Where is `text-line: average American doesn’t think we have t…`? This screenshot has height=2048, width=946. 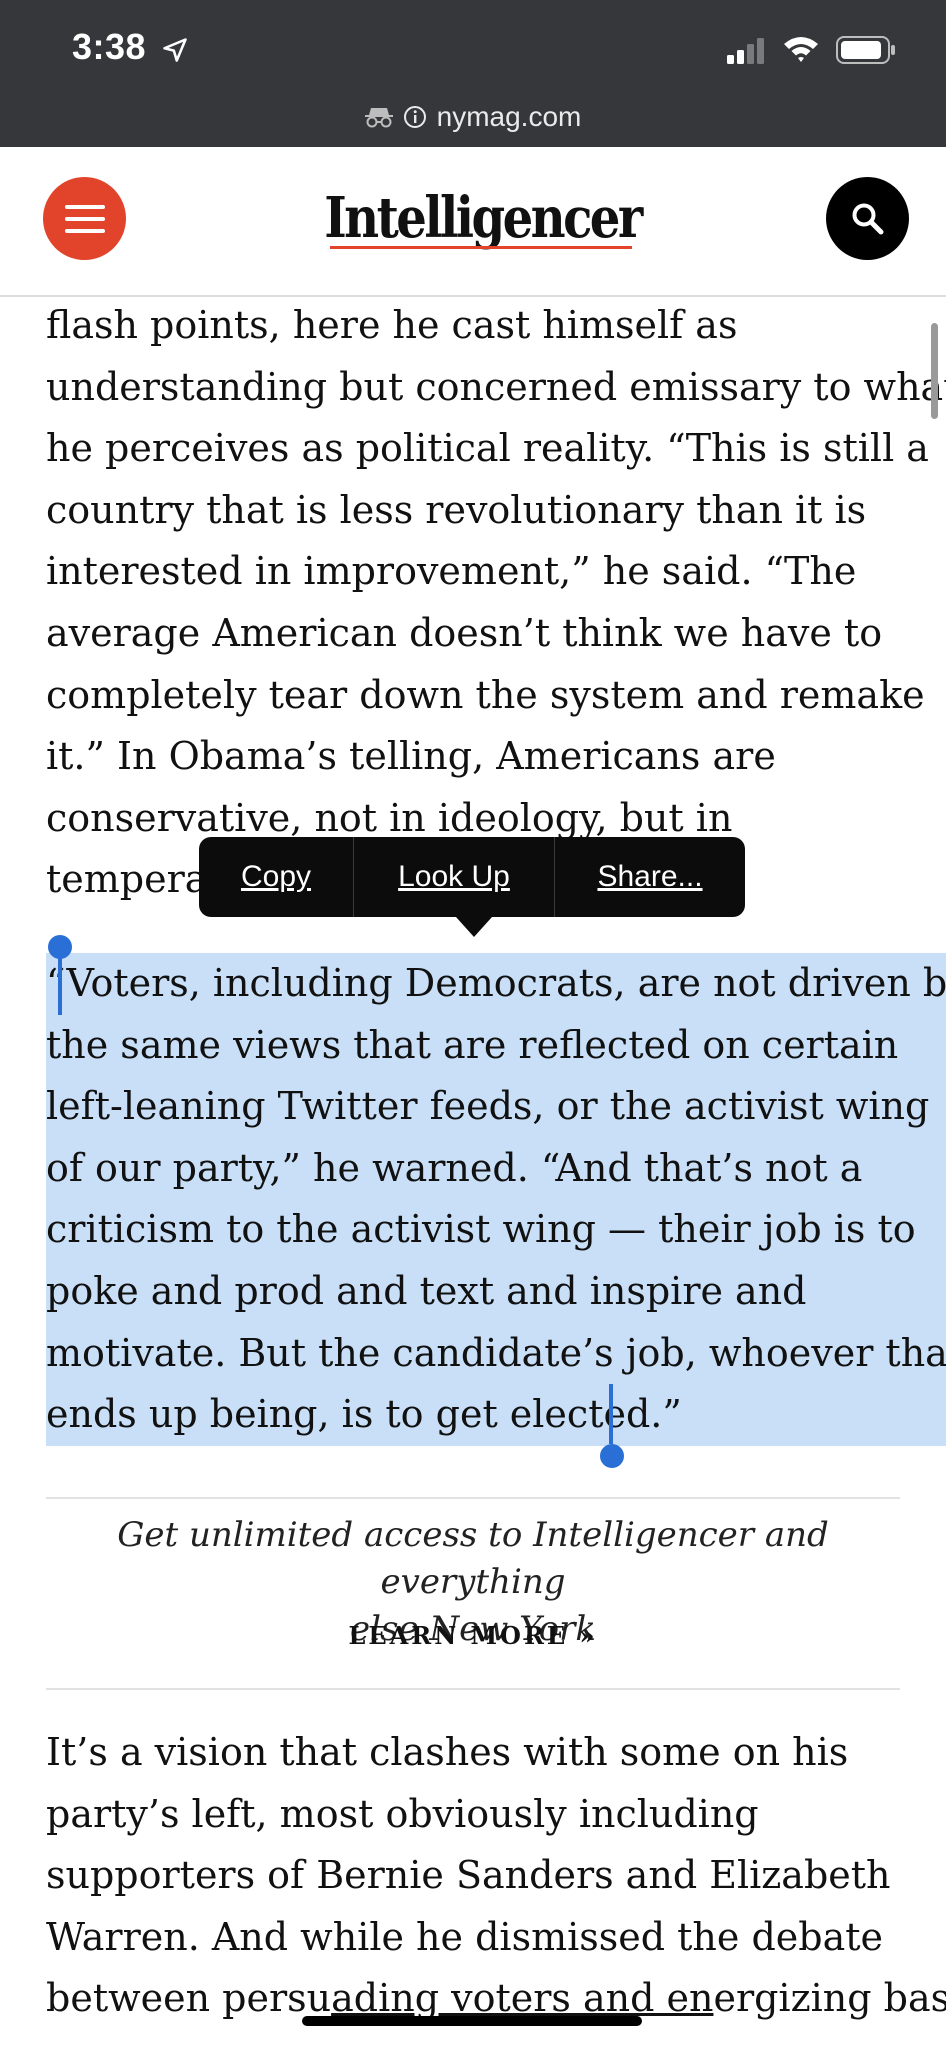
text-line: average American doesn’t think we have t… is located at coordinates (464, 632).